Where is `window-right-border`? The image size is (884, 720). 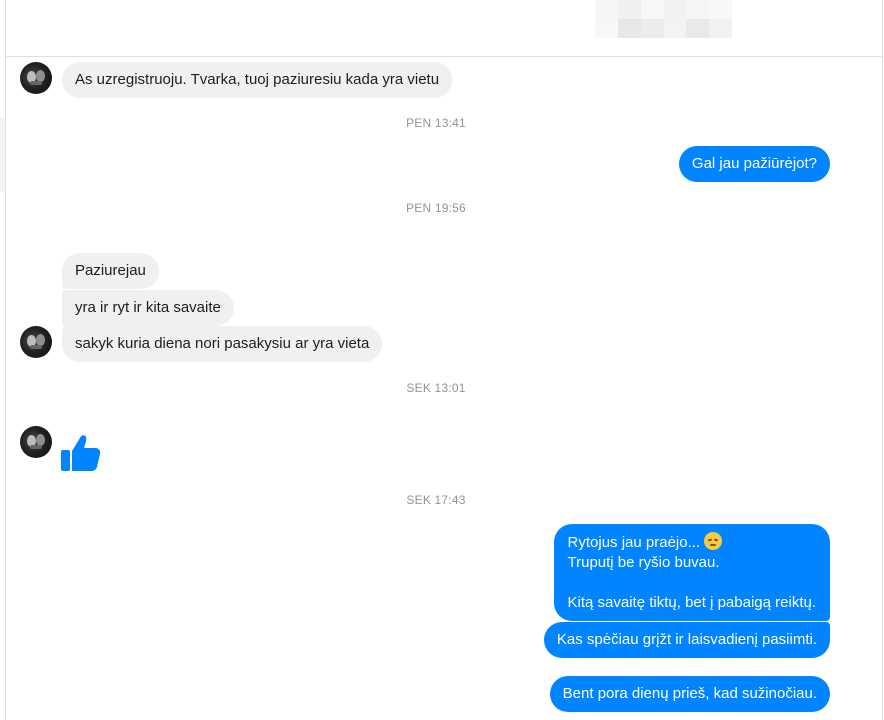
window-right-border is located at coordinates (882, 360).